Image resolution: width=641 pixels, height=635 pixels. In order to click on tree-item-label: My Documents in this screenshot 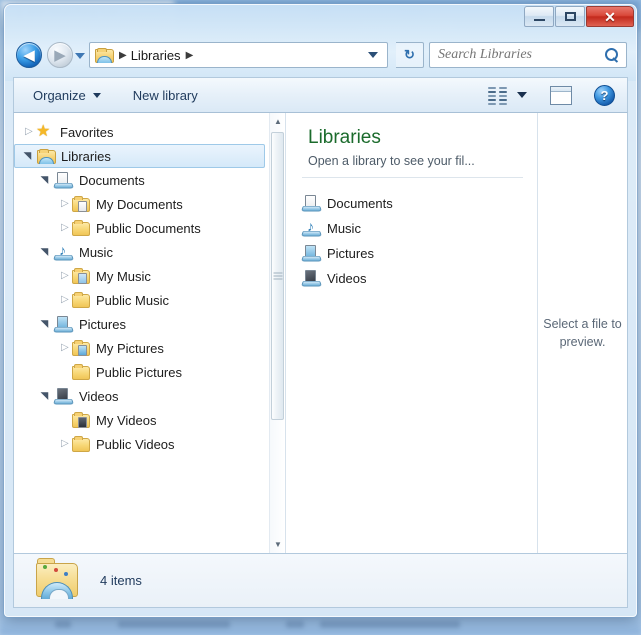, I will do `click(139, 204)`.